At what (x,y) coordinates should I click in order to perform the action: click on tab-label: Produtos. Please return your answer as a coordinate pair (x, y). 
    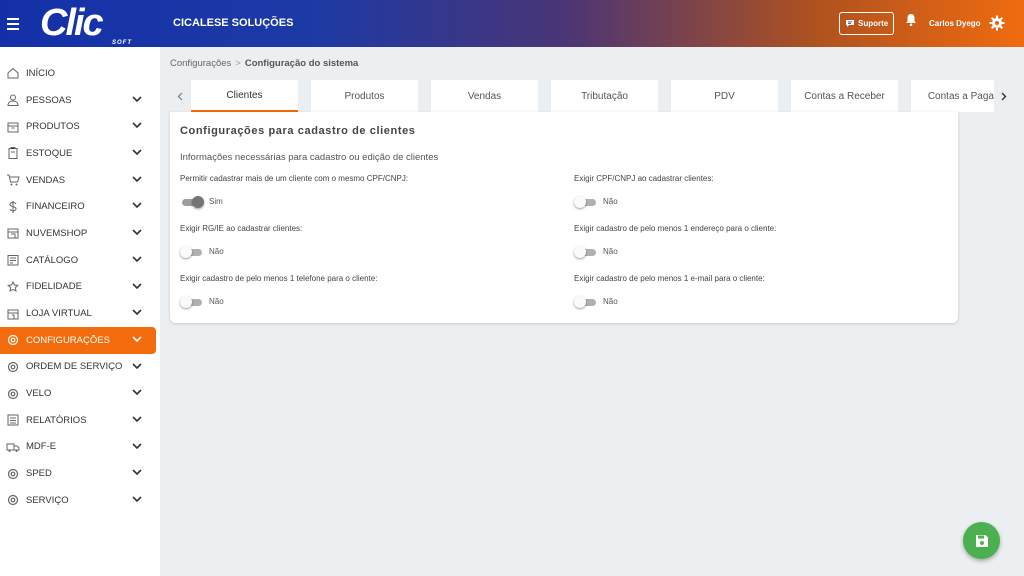
    Looking at the image, I should click on (364, 96).